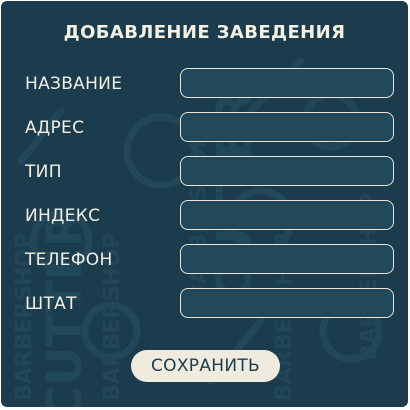  Describe the element at coordinates (51, 304) in the screenshot. I see `staff-label: ШТАТ` at that location.